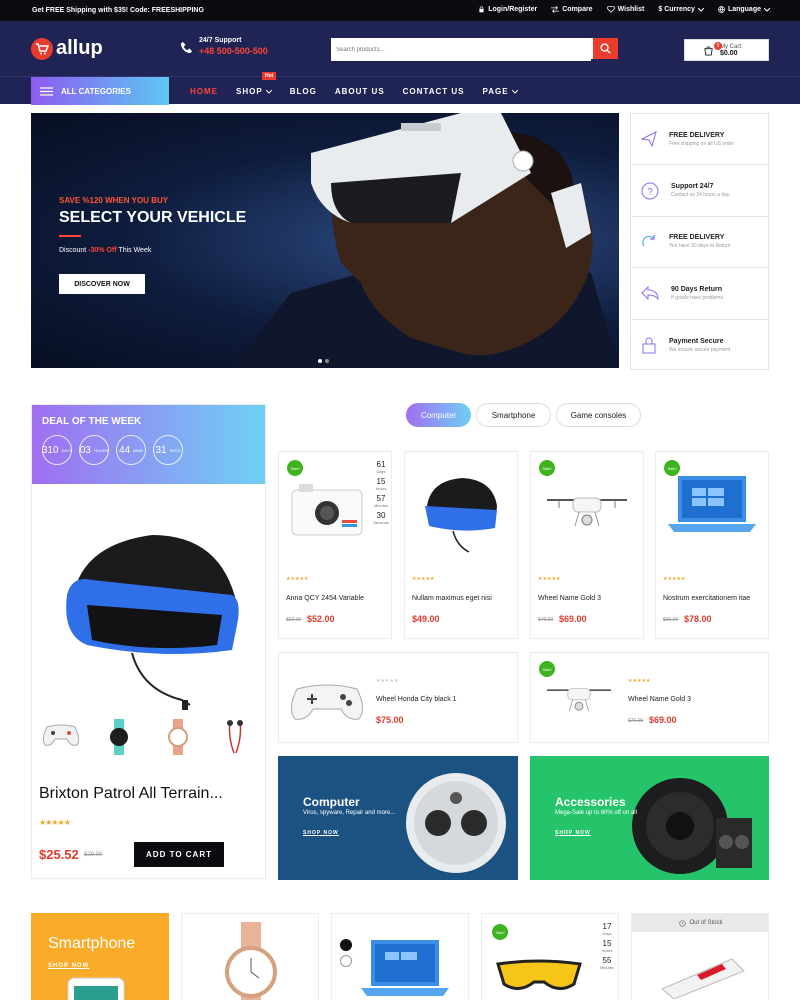 This screenshot has width=800, height=1000. I want to click on banner-subtitle: Mega-Sale up to 60% off on all, so click(596, 813).